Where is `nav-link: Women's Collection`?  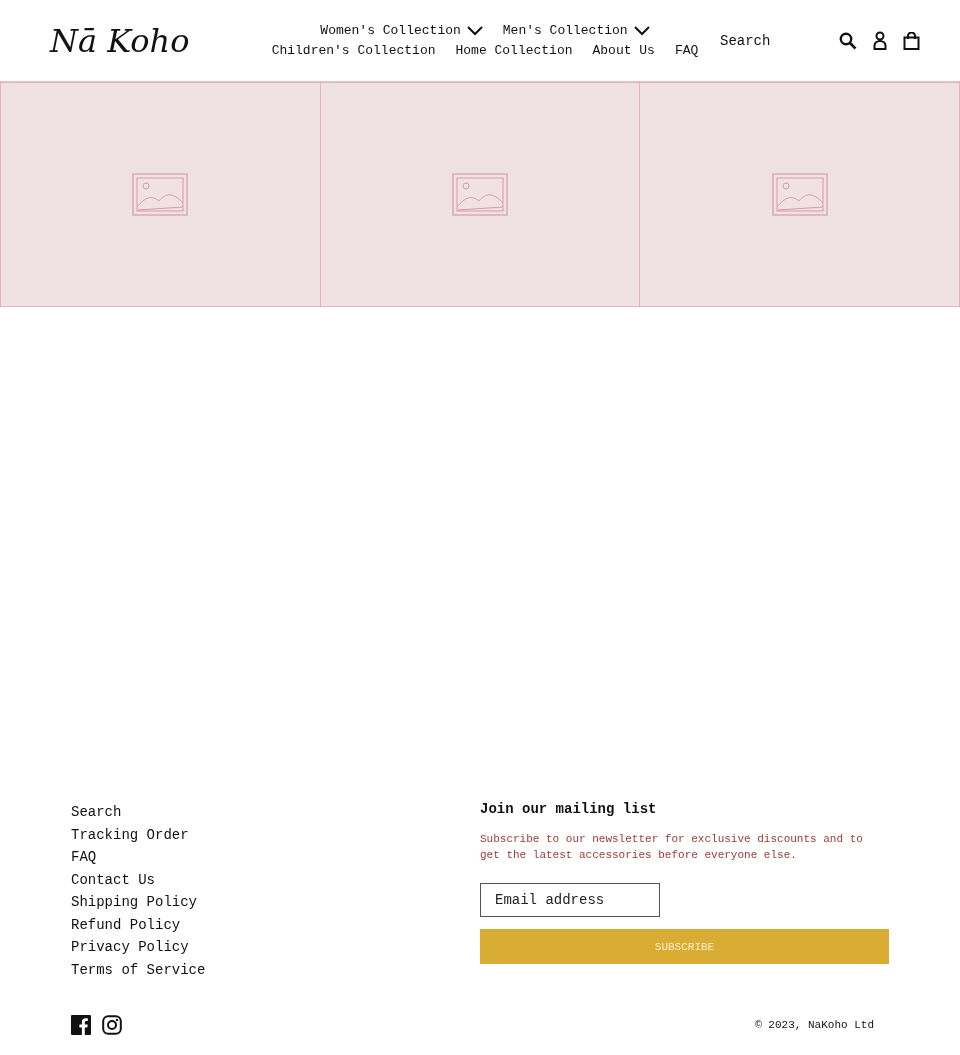 nav-link: Women's Collection is located at coordinates (401, 30).